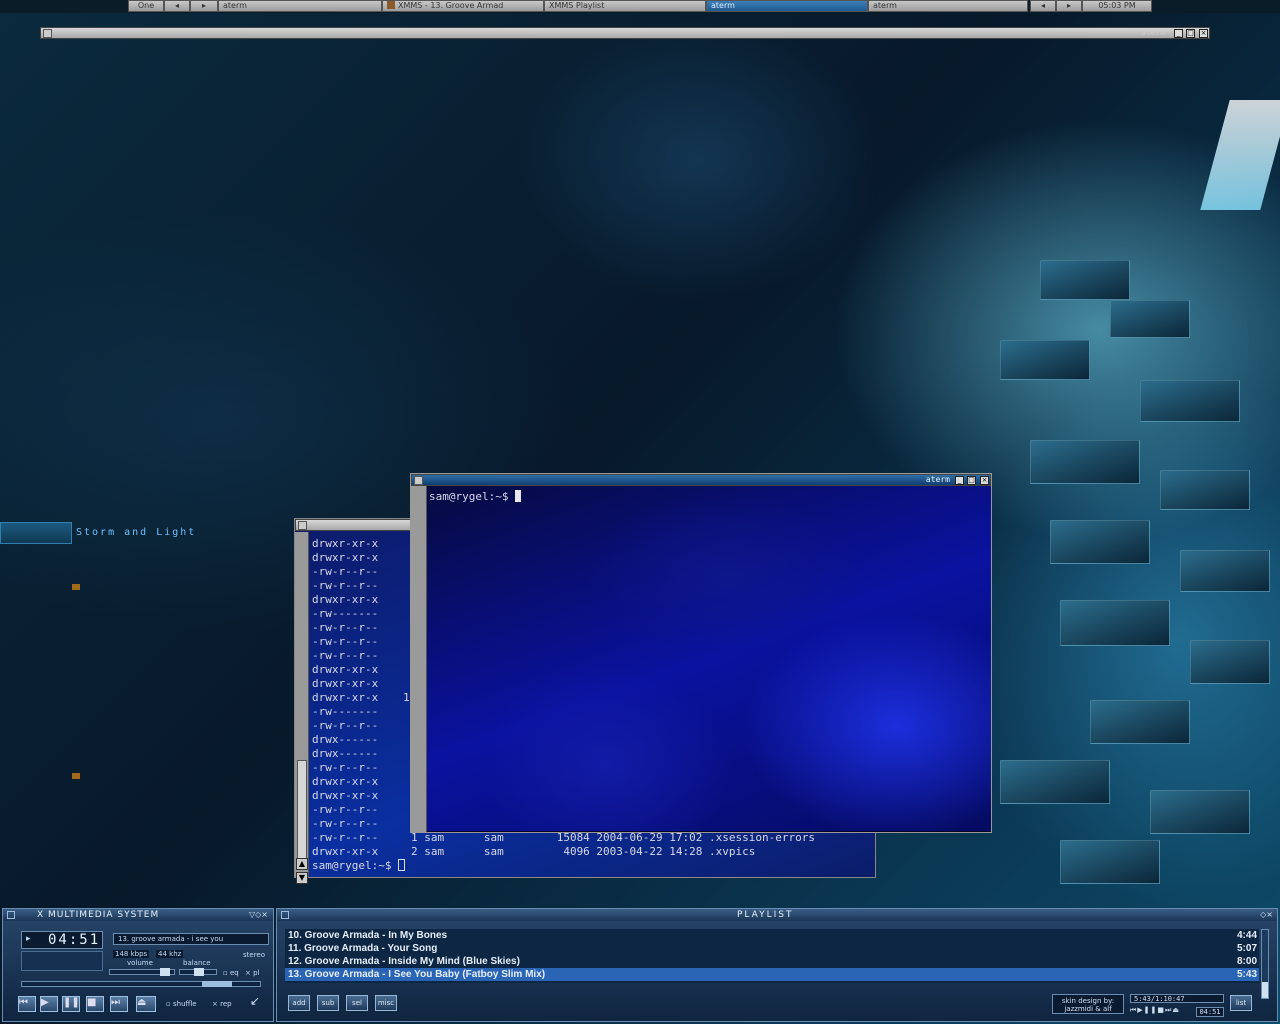  What do you see at coordinates (386, 1003) in the screenshot?
I see `misc-button: misc` at bounding box center [386, 1003].